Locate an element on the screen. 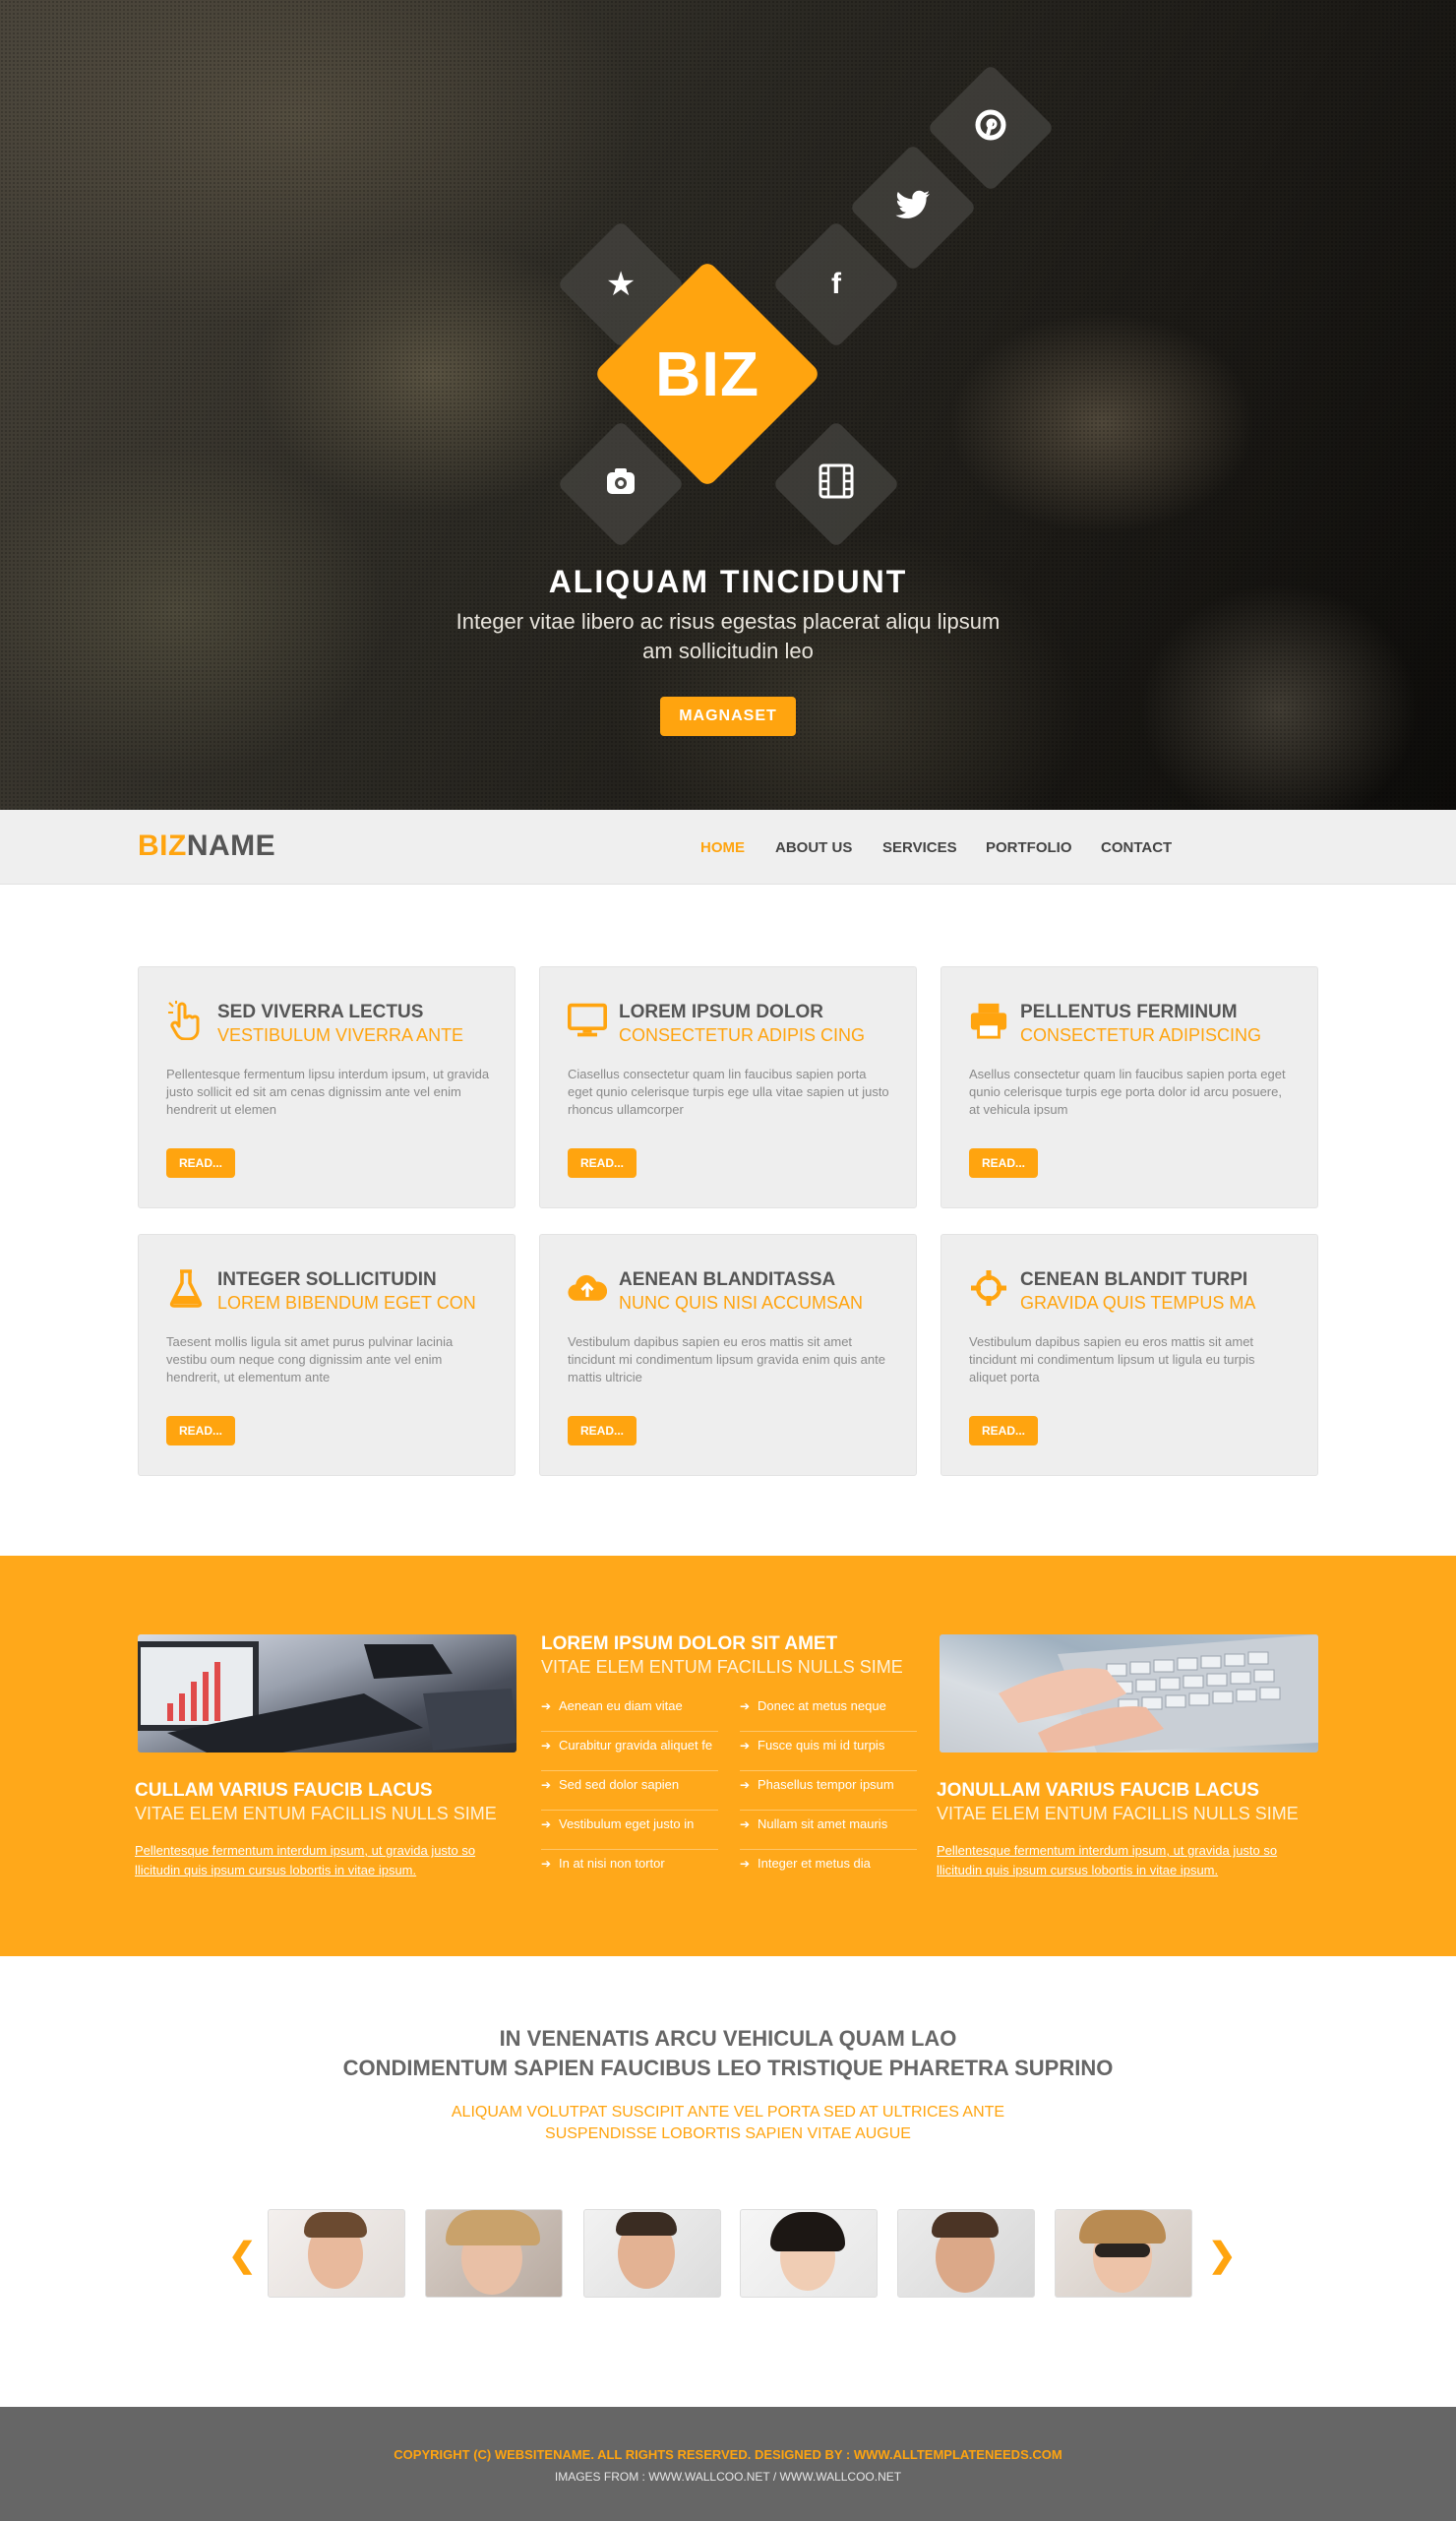 The width and height of the screenshot is (1456, 2521). band-left-title: CULLAM VARIUS FAUCIB LACUS is located at coordinates (284, 1790).